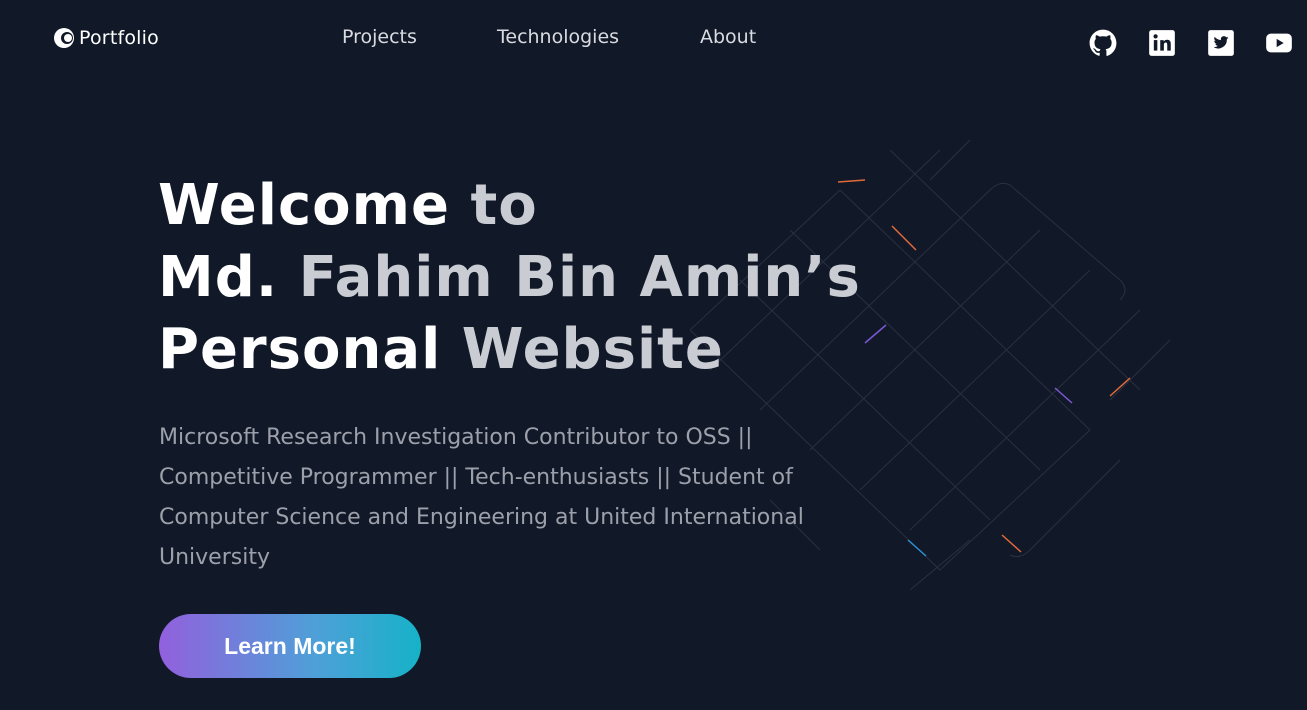  Describe the element at coordinates (1162, 43) in the screenshot. I see `linkedin-icon` at that location.